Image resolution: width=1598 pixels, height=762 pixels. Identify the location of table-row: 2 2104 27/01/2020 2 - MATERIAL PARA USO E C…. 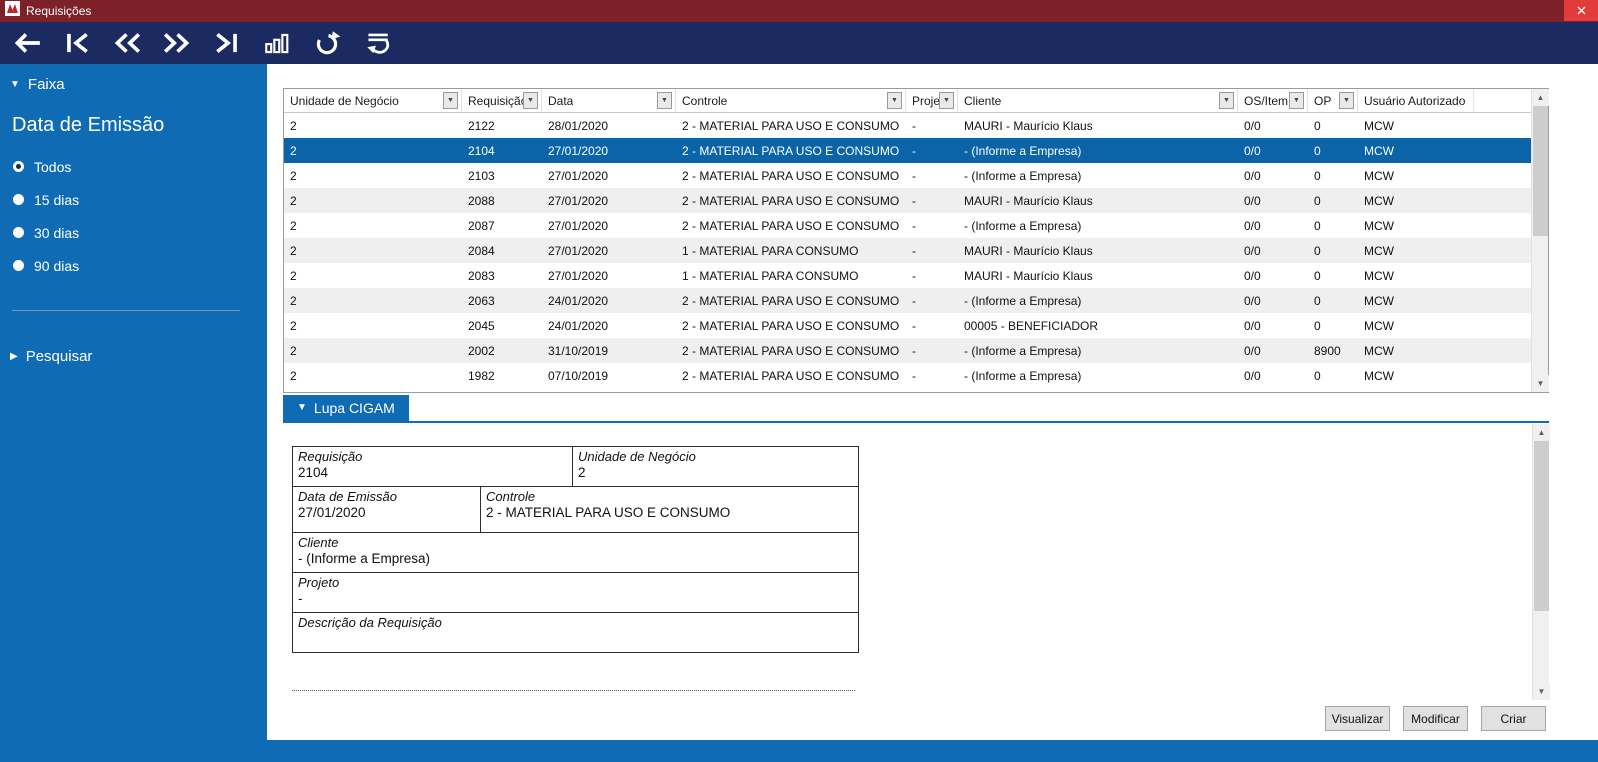
(916, 150).